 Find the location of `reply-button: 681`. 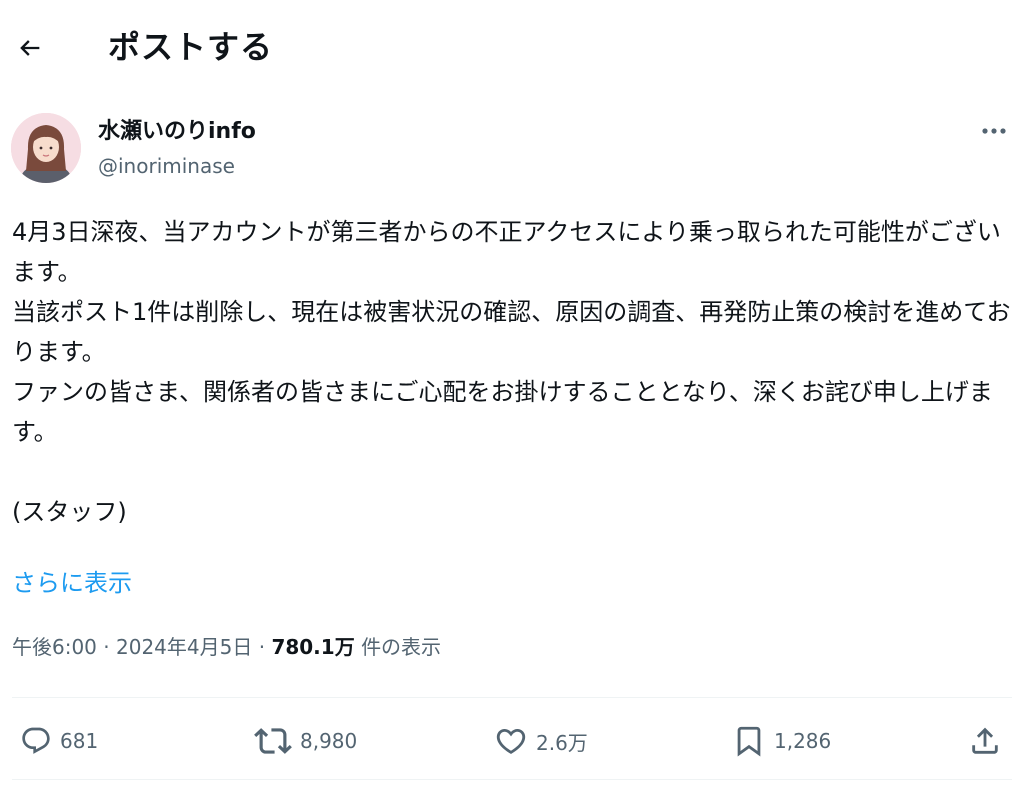

reply-button: 681 is located at coordinates (59, 741).